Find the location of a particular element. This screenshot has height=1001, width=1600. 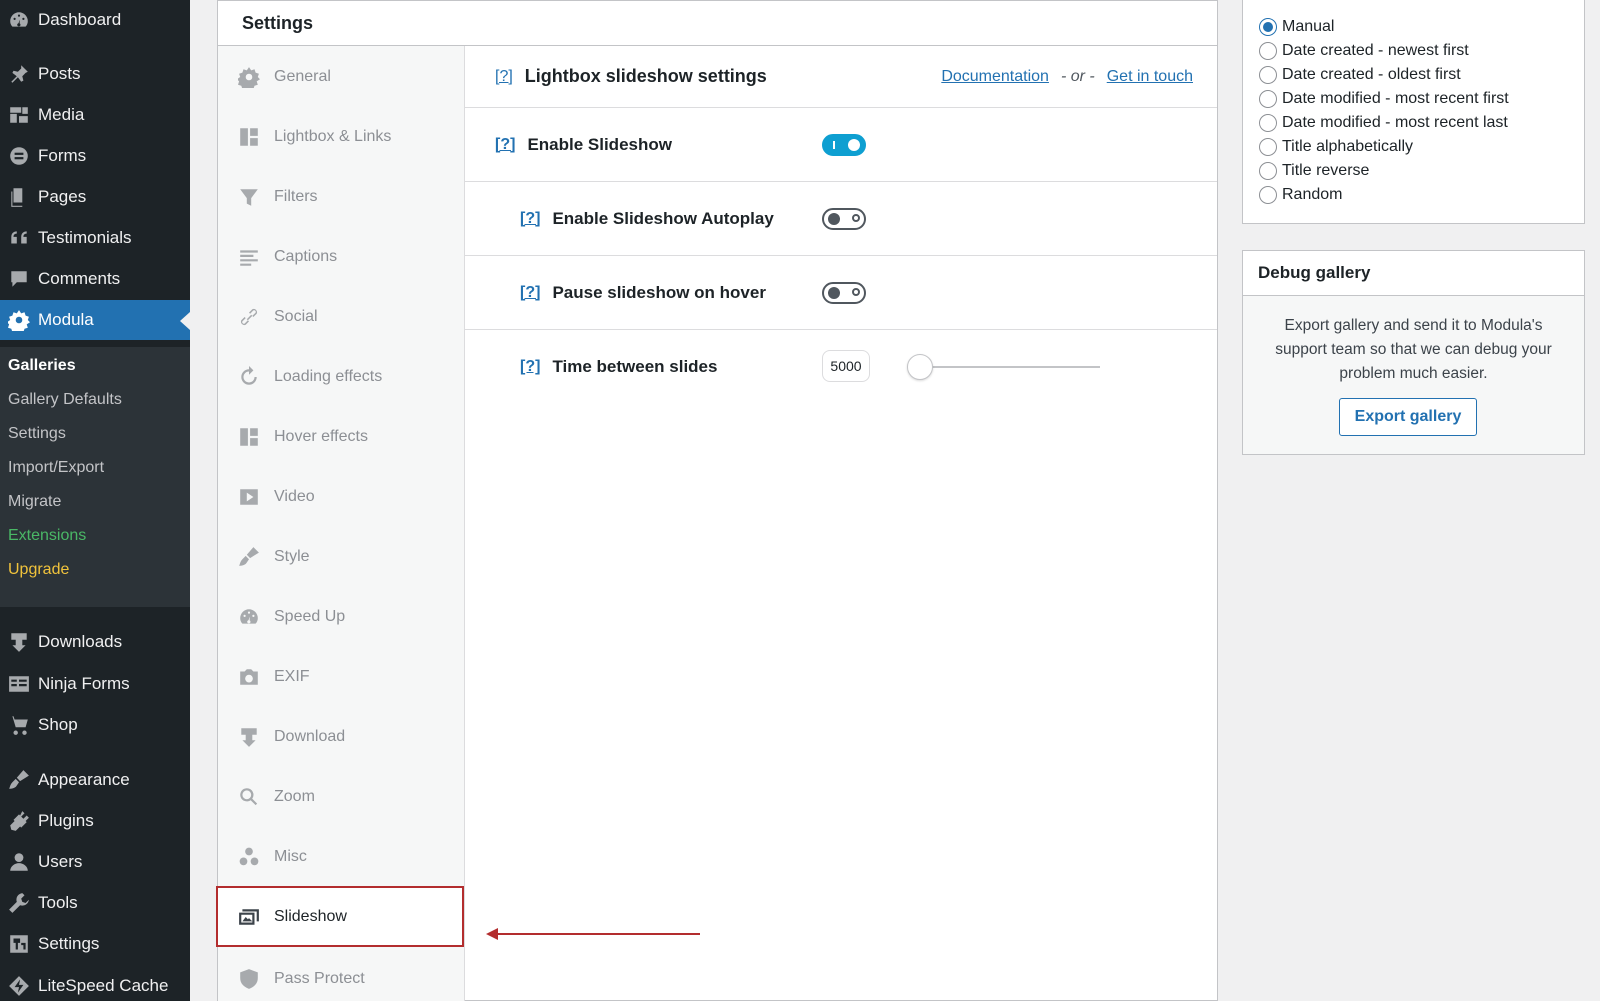

sort-option: Random is located at coordinates (1421, 195).